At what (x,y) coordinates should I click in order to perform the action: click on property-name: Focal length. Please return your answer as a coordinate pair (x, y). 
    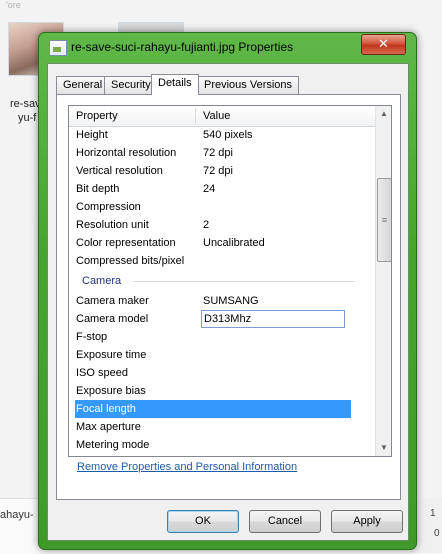
    Looking at the image, I should click on (213, 409).